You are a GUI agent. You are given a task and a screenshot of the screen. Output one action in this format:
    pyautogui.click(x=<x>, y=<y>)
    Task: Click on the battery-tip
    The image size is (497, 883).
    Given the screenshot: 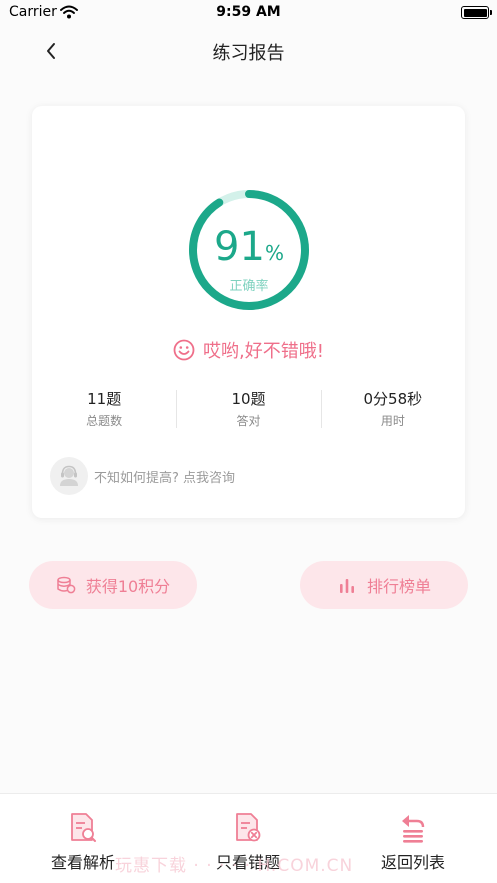 What is the action you would take?
    pyautogui.click(x=491, y=12)
    